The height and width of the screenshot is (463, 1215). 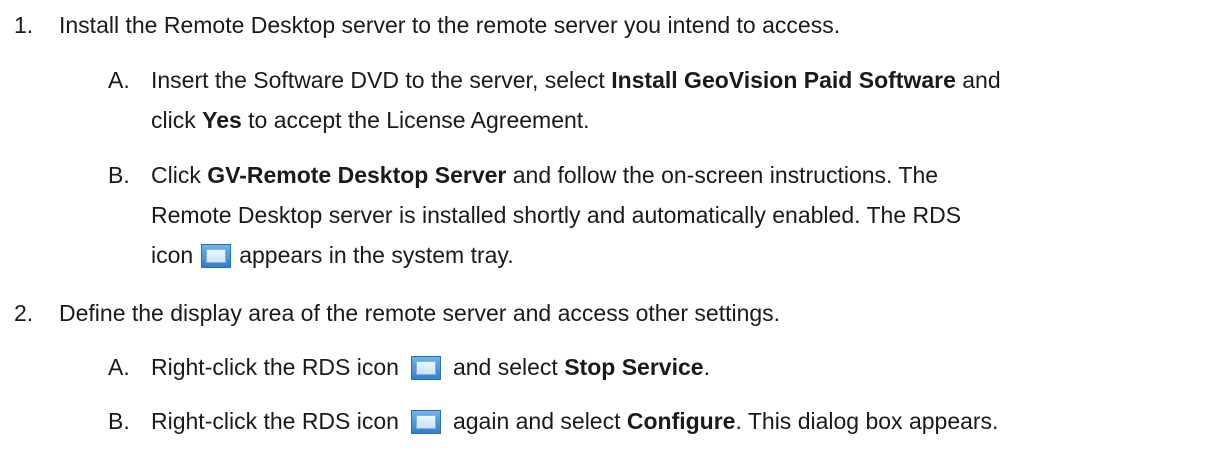 I want to click on step-2-number: 2., so click(x=24, y=313).